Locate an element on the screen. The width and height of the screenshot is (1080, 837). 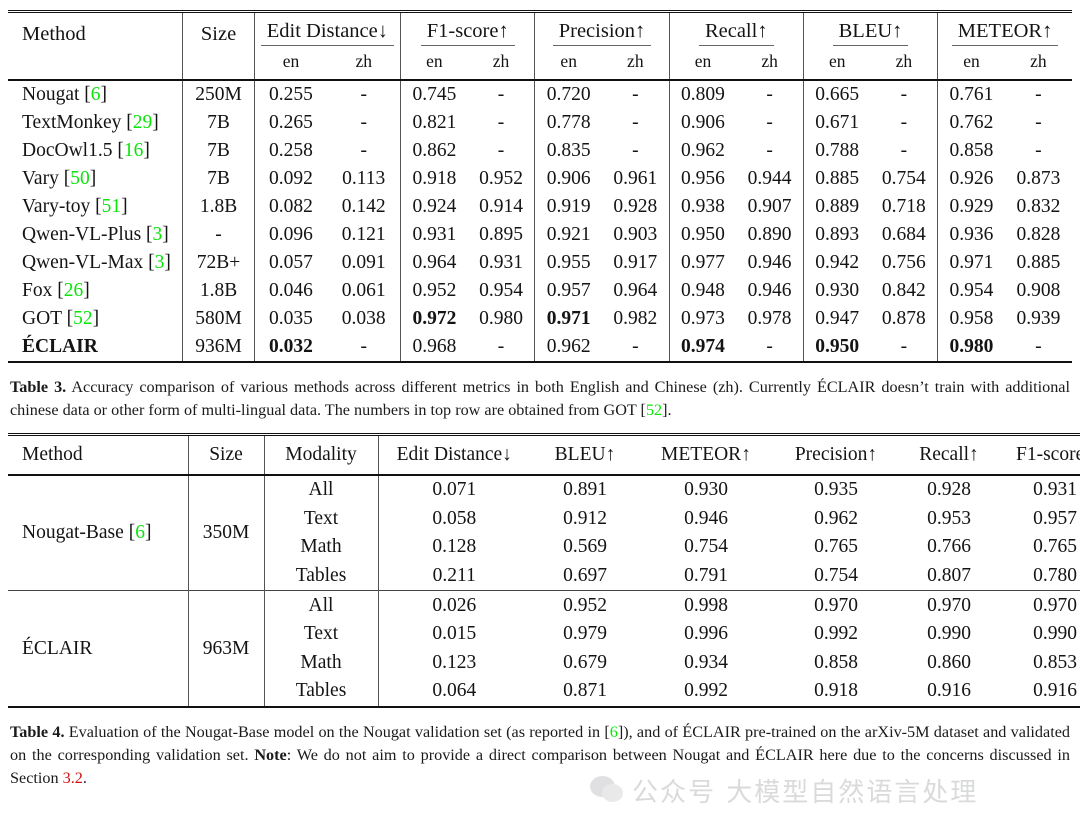
table-3-caption-reference-link: 52 is located at coordinates (654, 410).